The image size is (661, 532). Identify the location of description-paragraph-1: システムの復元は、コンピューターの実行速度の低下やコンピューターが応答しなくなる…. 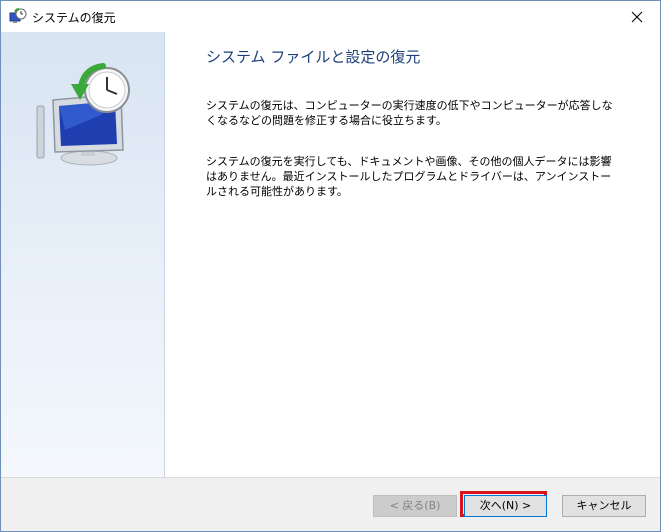
(409, 113).